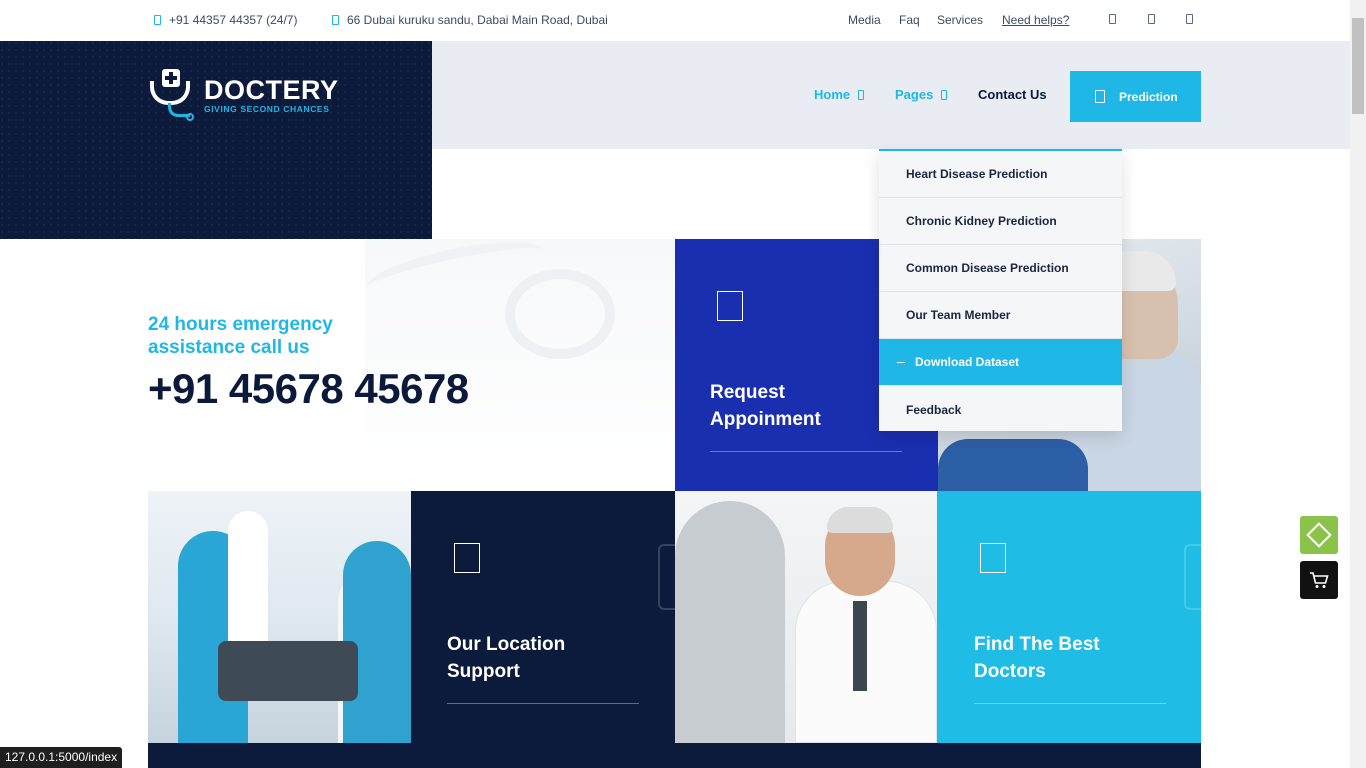 Image resolution: width=1366 pixels, height=768 pixels. What do you see at coordinates (806, 617) in the screenshot?
I see `doctor-handshake-image` at bounding box center [806, 617].